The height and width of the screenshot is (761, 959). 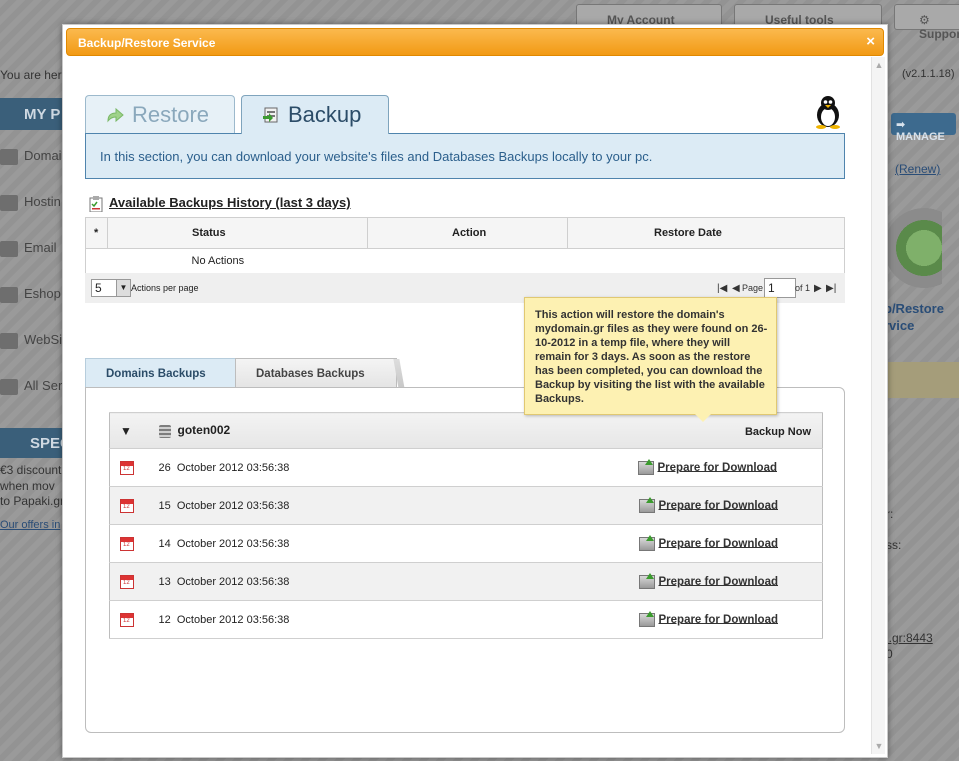 What do you see at coordinates (42, 293) in the screenshot?
I see `sidebar-label: Eshop` at bounding box center [42, 293].